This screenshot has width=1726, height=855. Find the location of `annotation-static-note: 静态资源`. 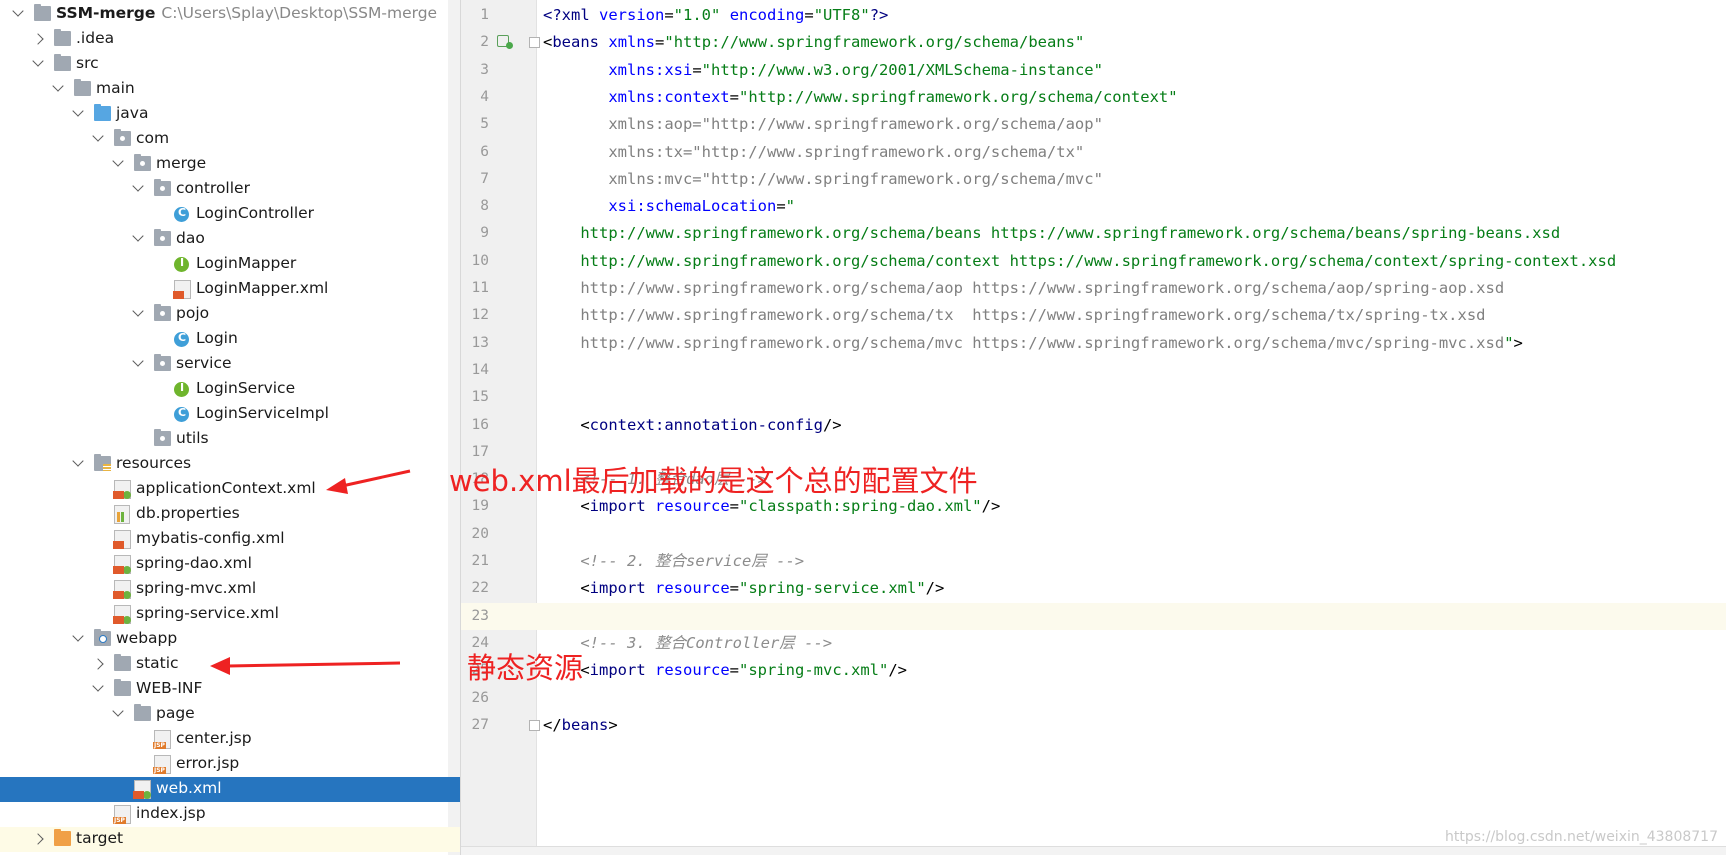

annotation-static-note: 静态资源 is located at coordinates (525, 668).